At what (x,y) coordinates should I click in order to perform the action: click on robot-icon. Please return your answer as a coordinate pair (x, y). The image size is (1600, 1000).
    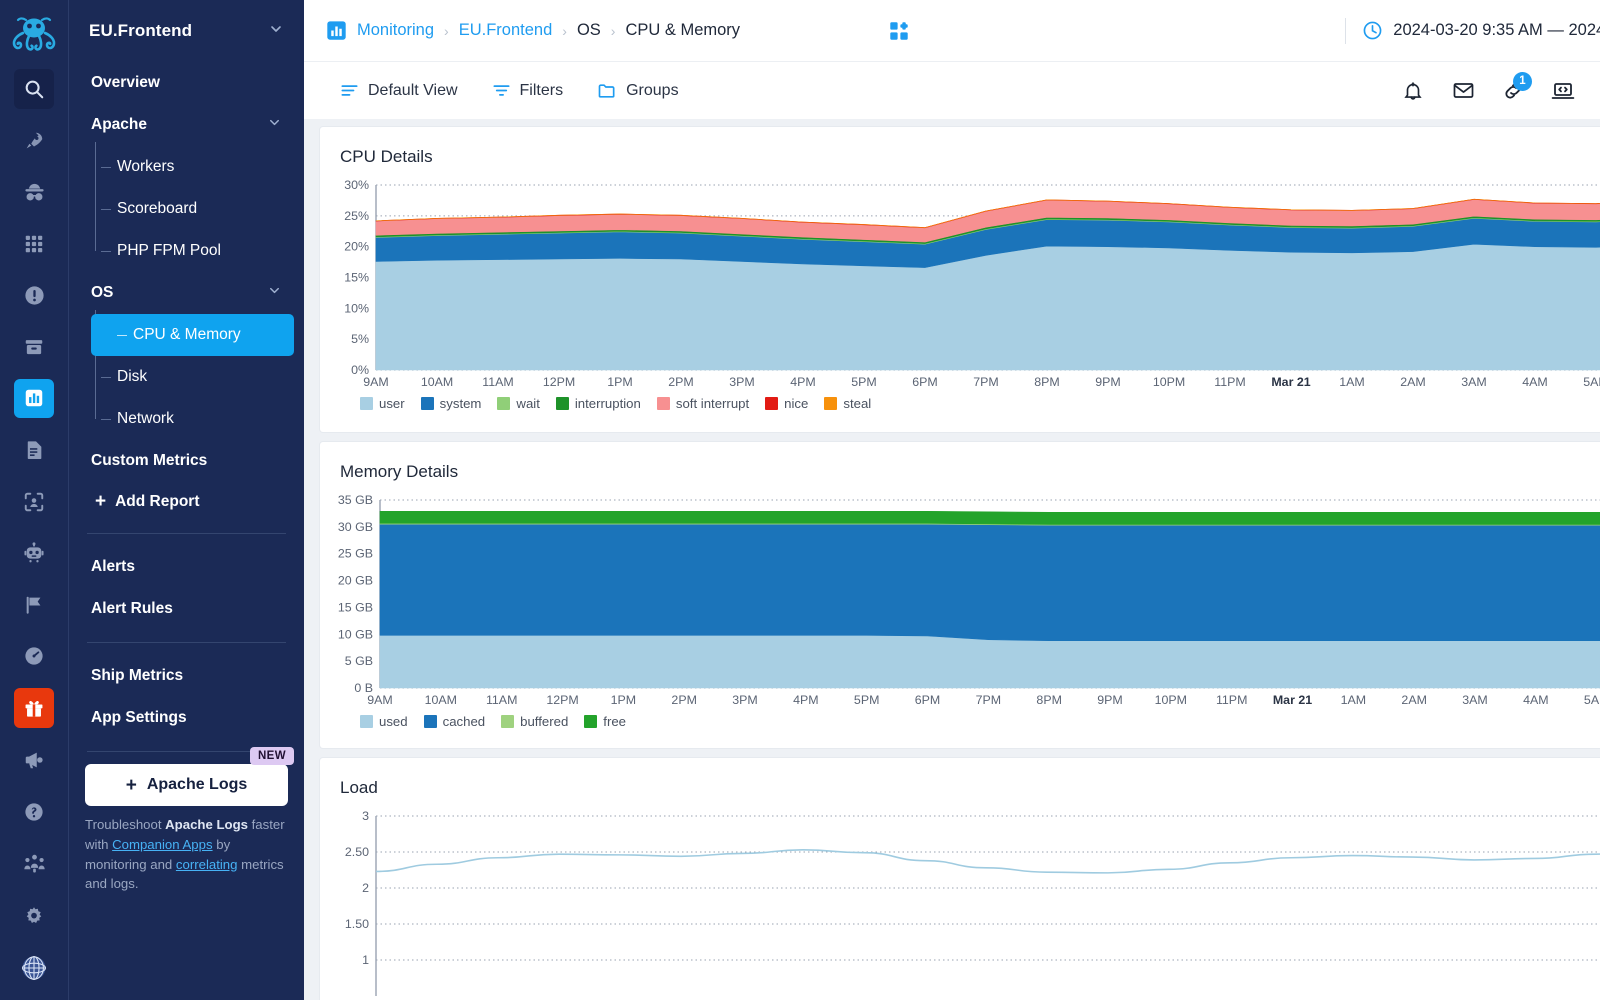
    Looking at the image, I should click on (34, 553).